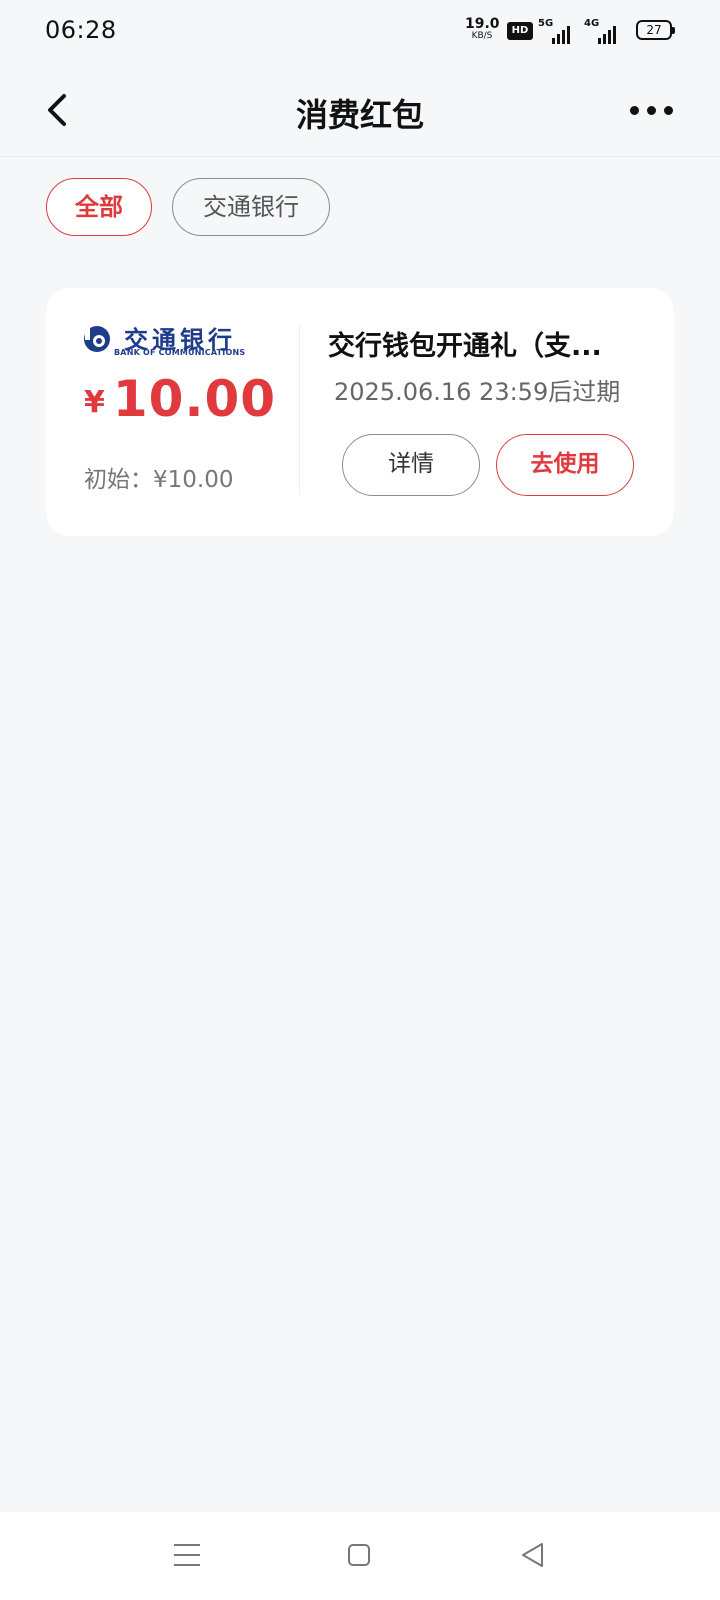  What do you see at coordinates (533, 1555) in the screenshot?
I see `triangle-back-icon` at bounding box center [533, 1555].